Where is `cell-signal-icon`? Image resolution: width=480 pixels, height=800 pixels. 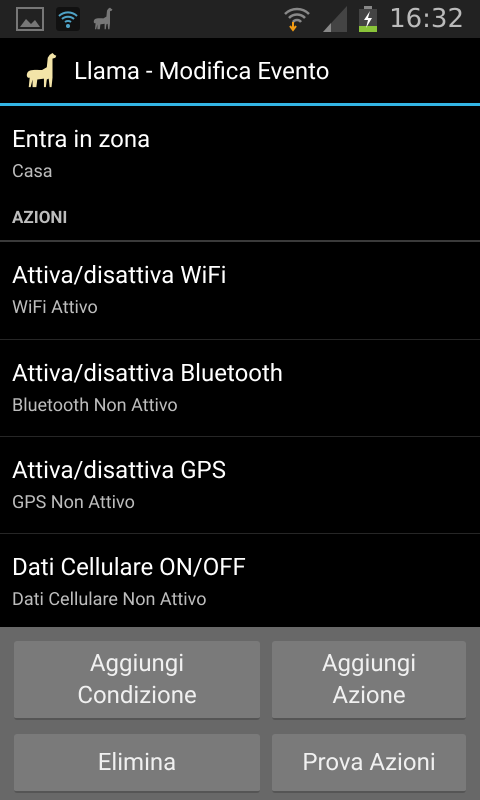
cell-signal-icon is located at coordinates (335, 19).